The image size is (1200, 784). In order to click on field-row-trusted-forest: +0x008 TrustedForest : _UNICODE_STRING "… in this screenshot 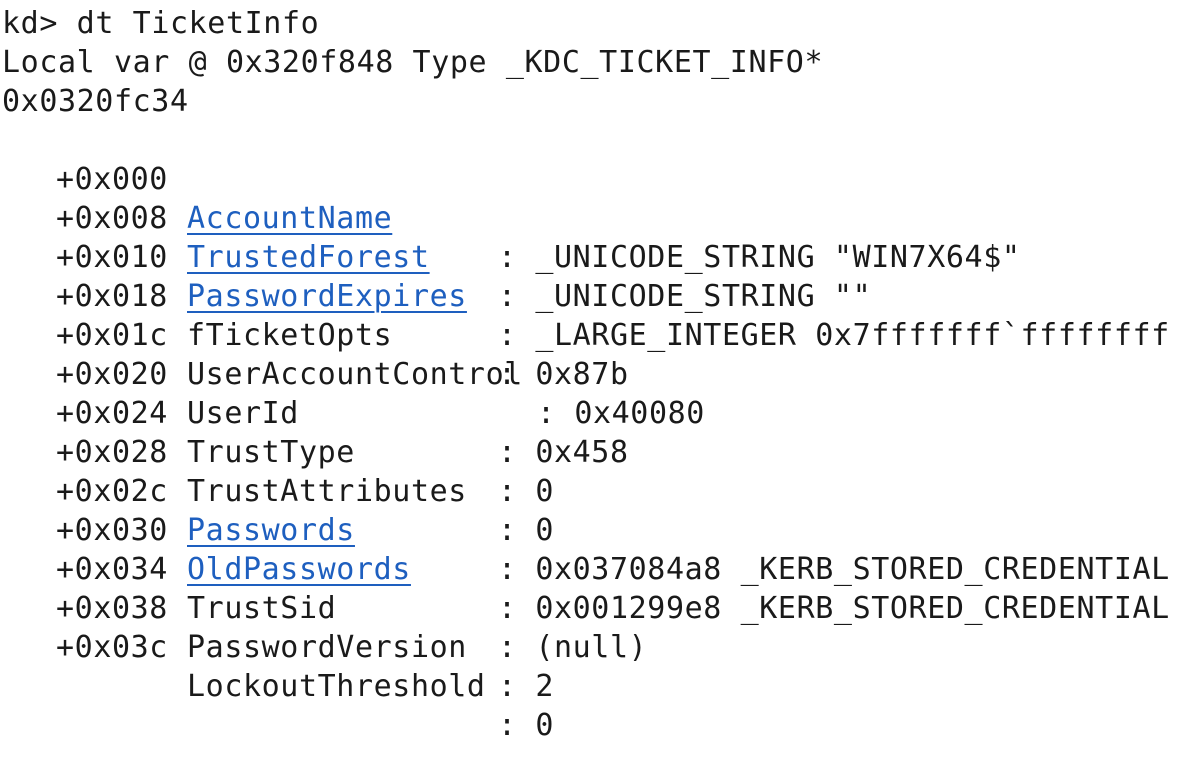, I will do `click(435, 237)`.